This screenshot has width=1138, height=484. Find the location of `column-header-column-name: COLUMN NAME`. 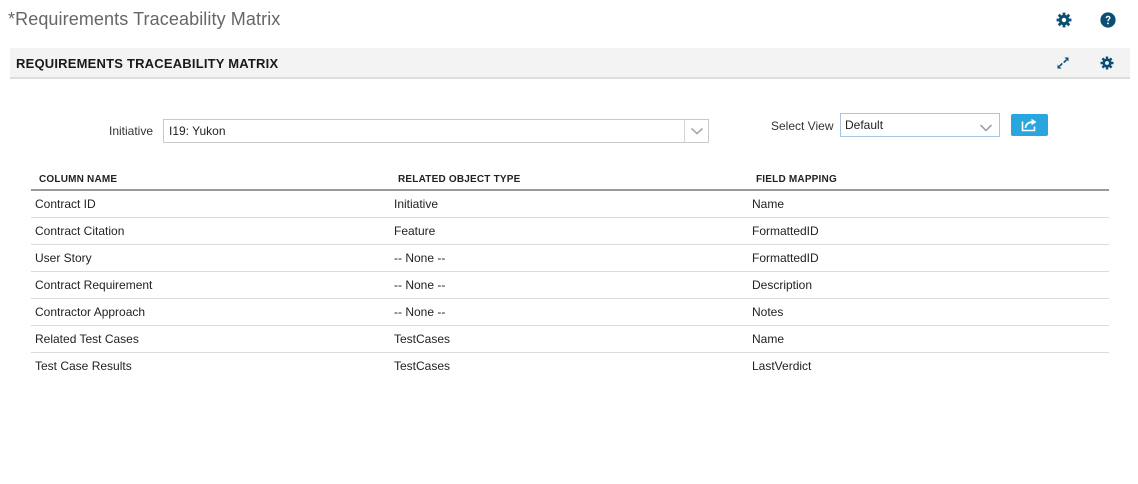

column-header-column-name: COLUMN NAME is located at coordinates (210, 180).